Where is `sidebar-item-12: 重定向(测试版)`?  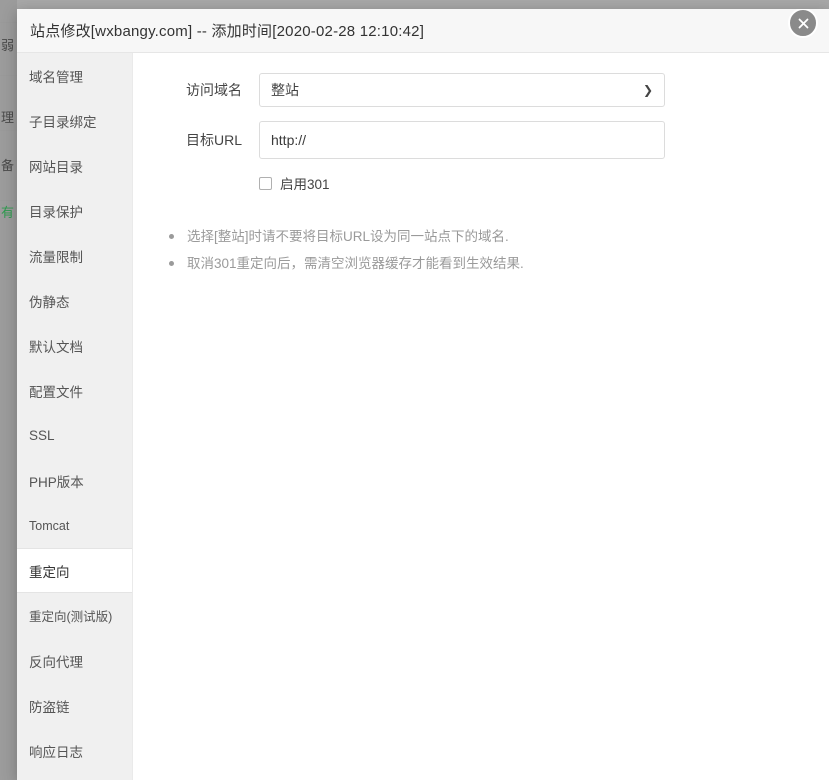 sidebar-item-12: 重定向(测试版) is located at coordinates (74, 615).